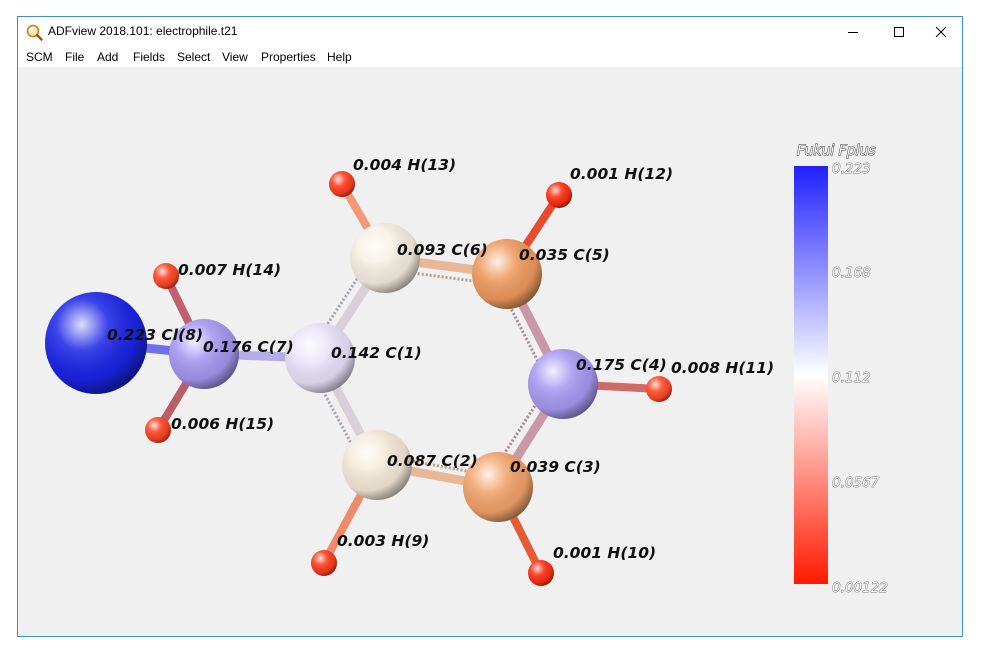  Describe the element at coordinates (339, 57) in the screenshot. I see `menu-help: Help` at that location.